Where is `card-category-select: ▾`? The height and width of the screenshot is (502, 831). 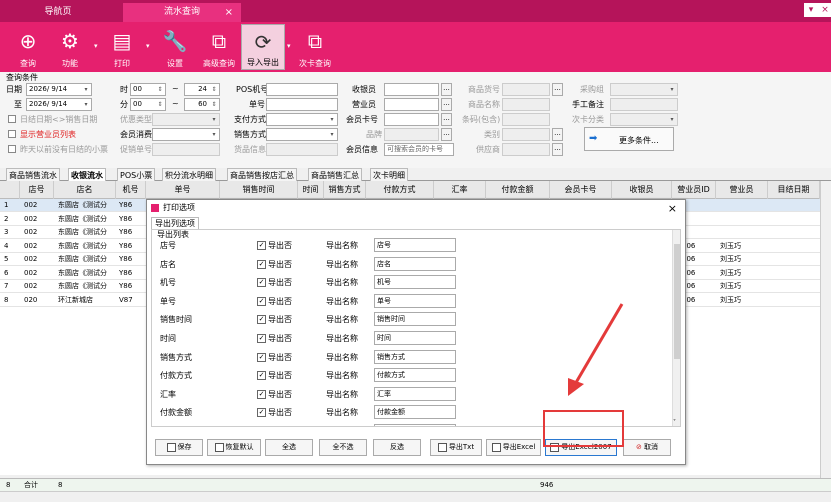 card-category-select: ▾ is located at coordinates (644, 119).